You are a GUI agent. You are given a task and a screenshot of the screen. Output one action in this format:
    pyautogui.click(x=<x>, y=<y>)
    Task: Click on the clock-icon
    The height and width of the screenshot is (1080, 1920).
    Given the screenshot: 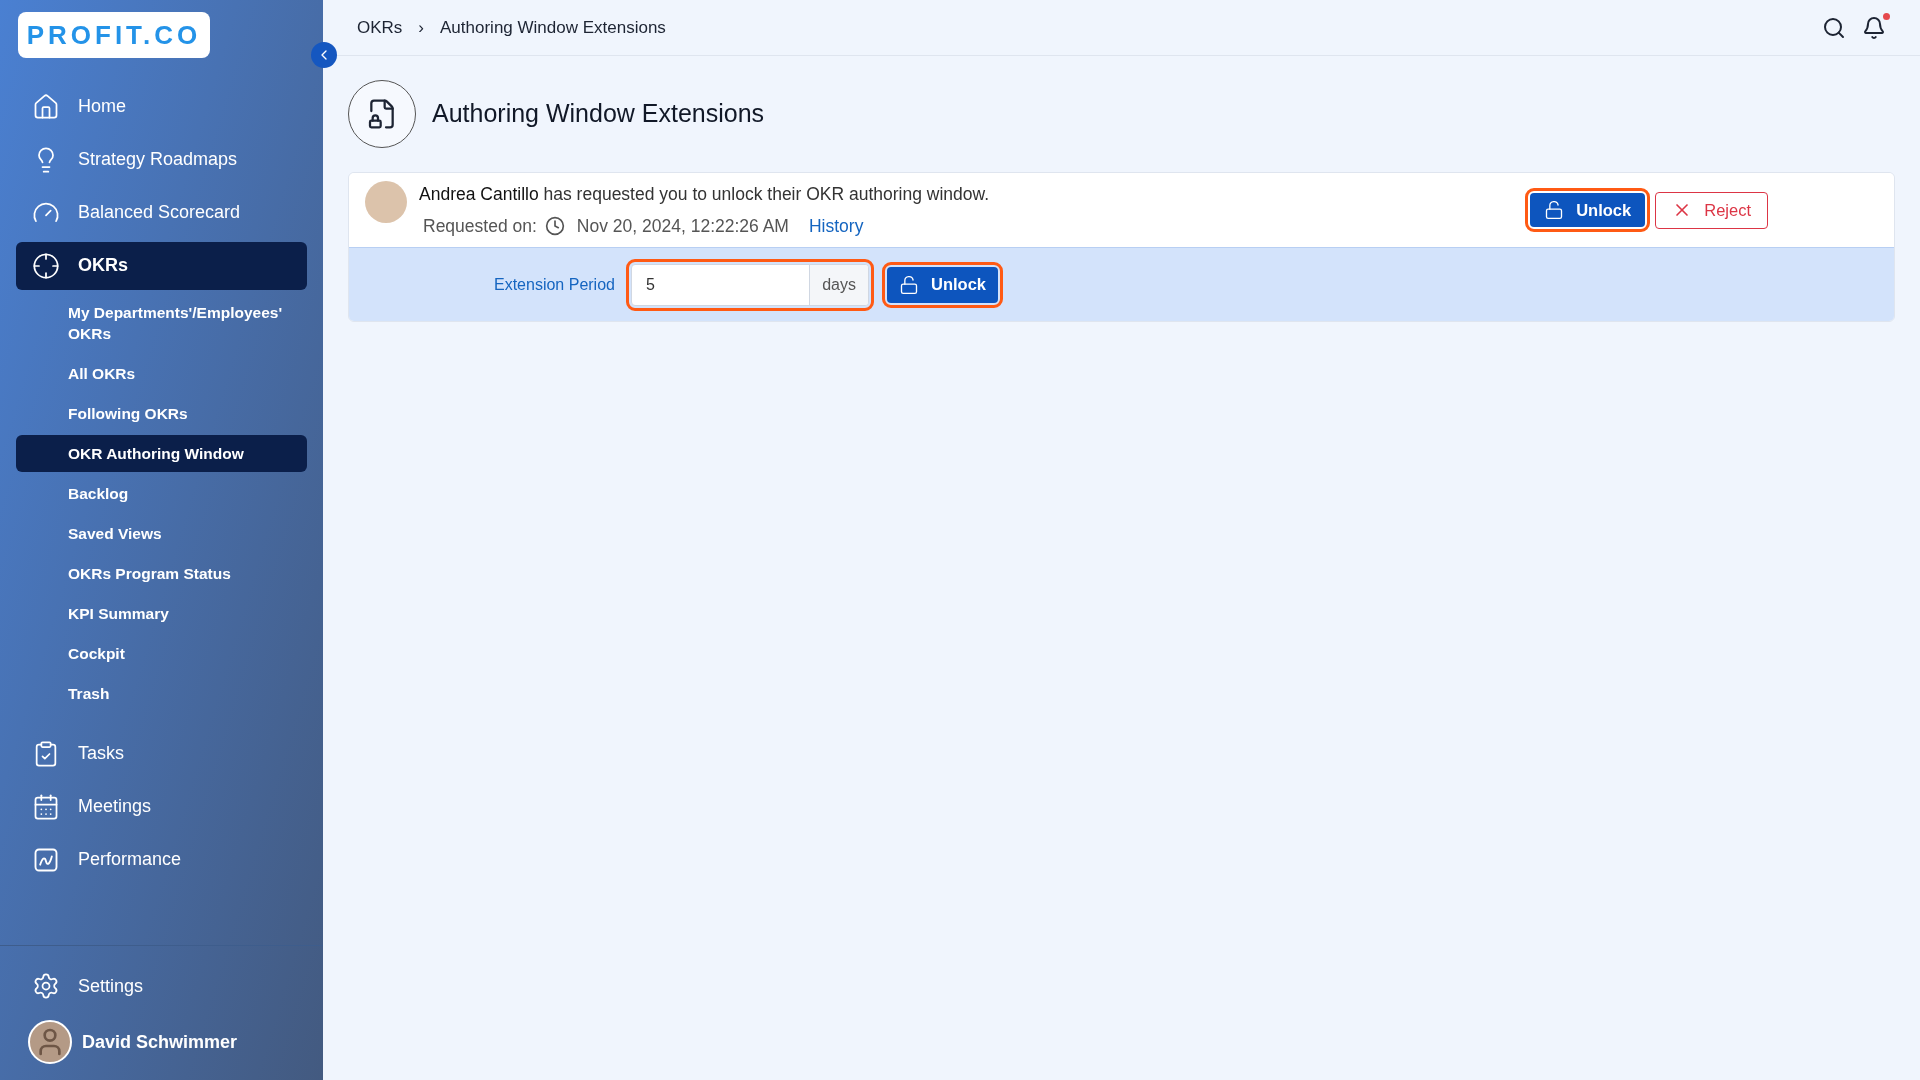 What is the action you would take?
    pyautogui.click(x=554, y=226)
    